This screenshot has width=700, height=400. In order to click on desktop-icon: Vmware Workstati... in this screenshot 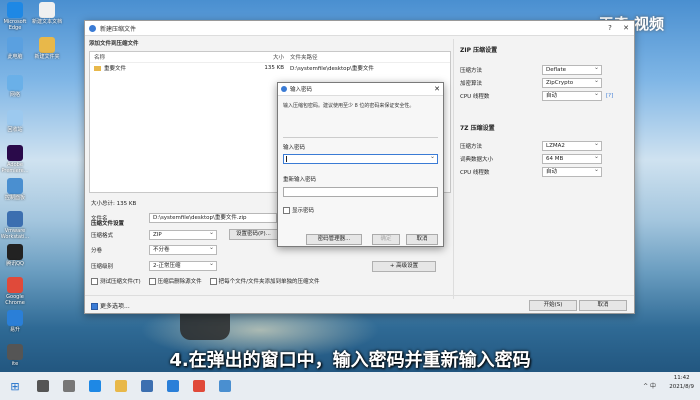, I will do `click(15, 225)`.